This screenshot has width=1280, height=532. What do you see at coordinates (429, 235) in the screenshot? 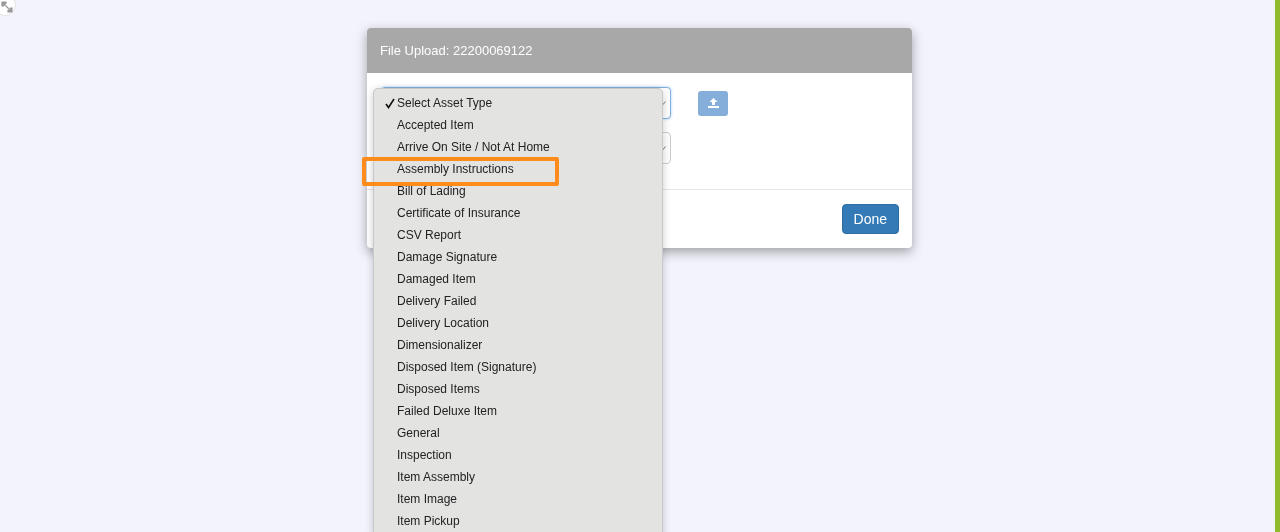
I see `menu-option: CSV Report` at bounding box center [429, 235].